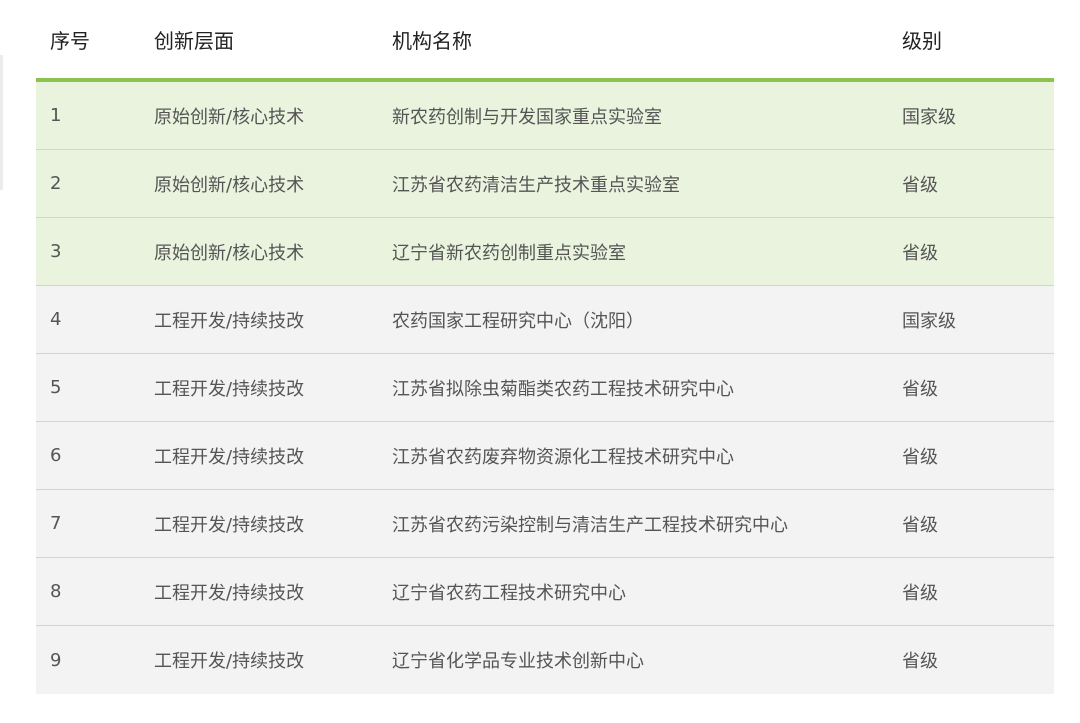 This screenshot has height=723, width=1080. I want to click on cell-index: 2, so click(56, 183).